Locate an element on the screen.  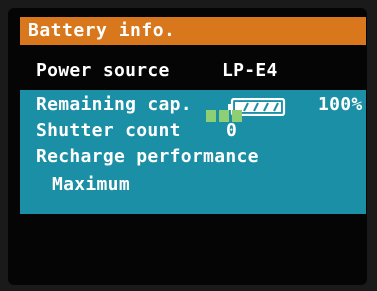
recharge-performance-bars is located at coordinates (224, 116).